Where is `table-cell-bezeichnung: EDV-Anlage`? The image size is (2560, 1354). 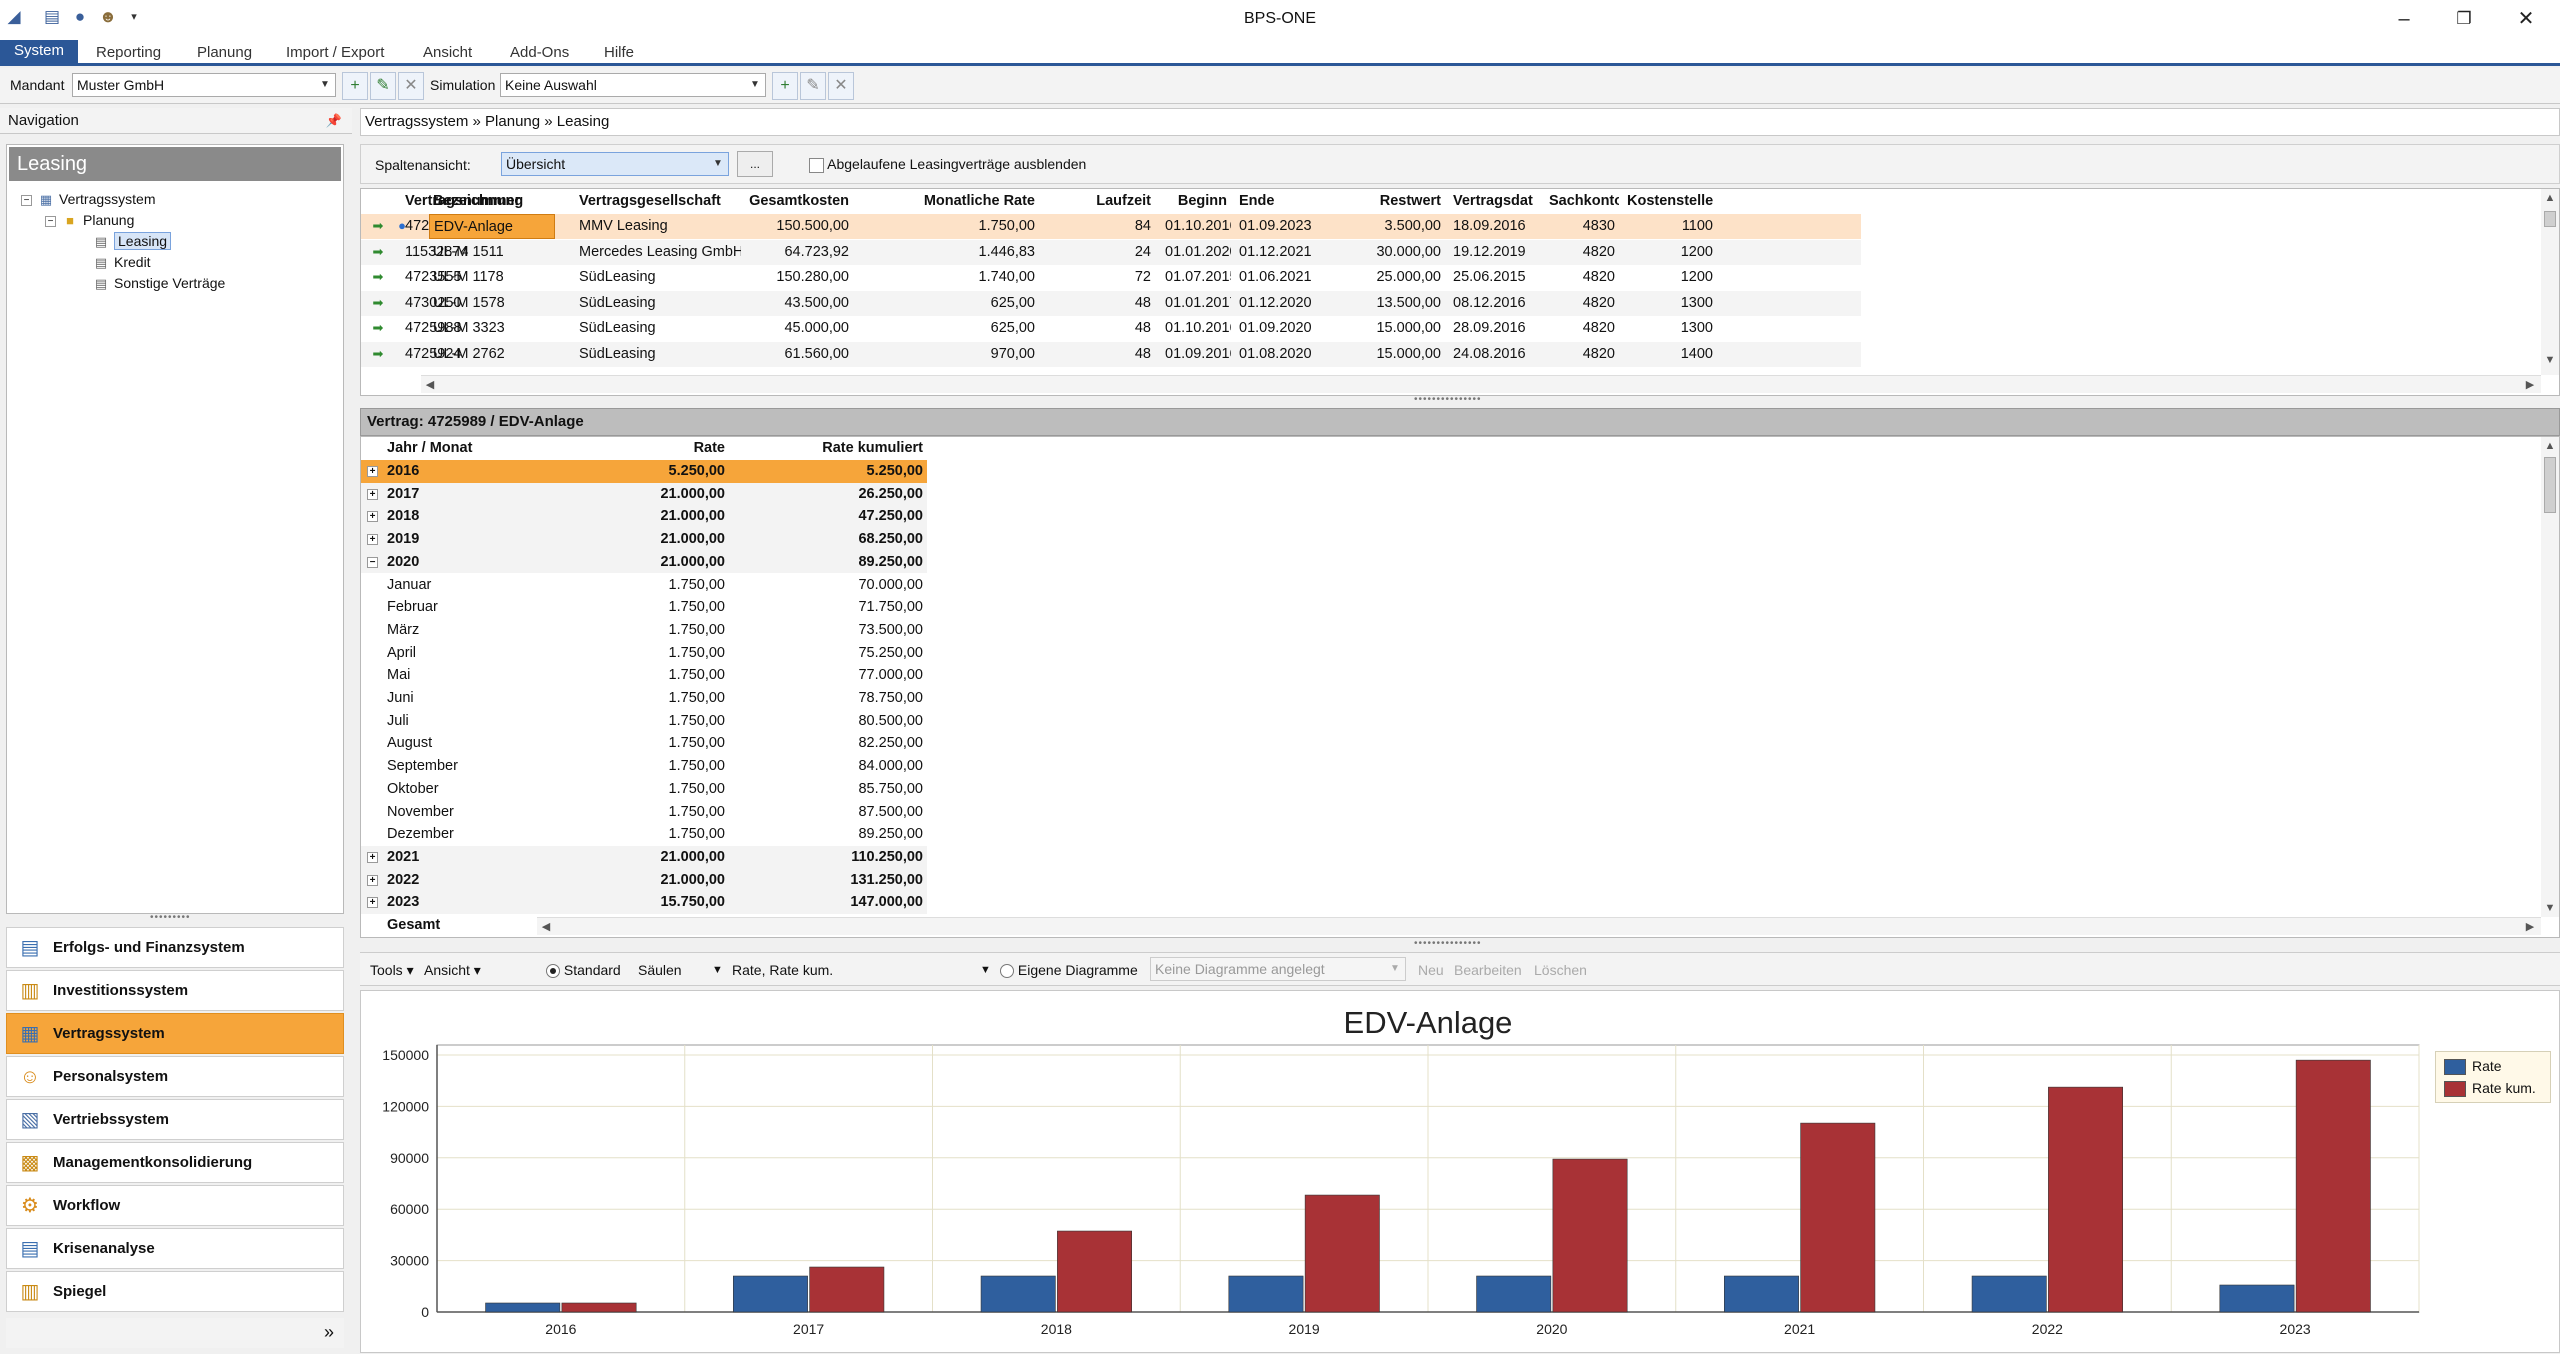
table-cell-bezeichnung: EDV-Anlage is located at coordinates (492, 226).